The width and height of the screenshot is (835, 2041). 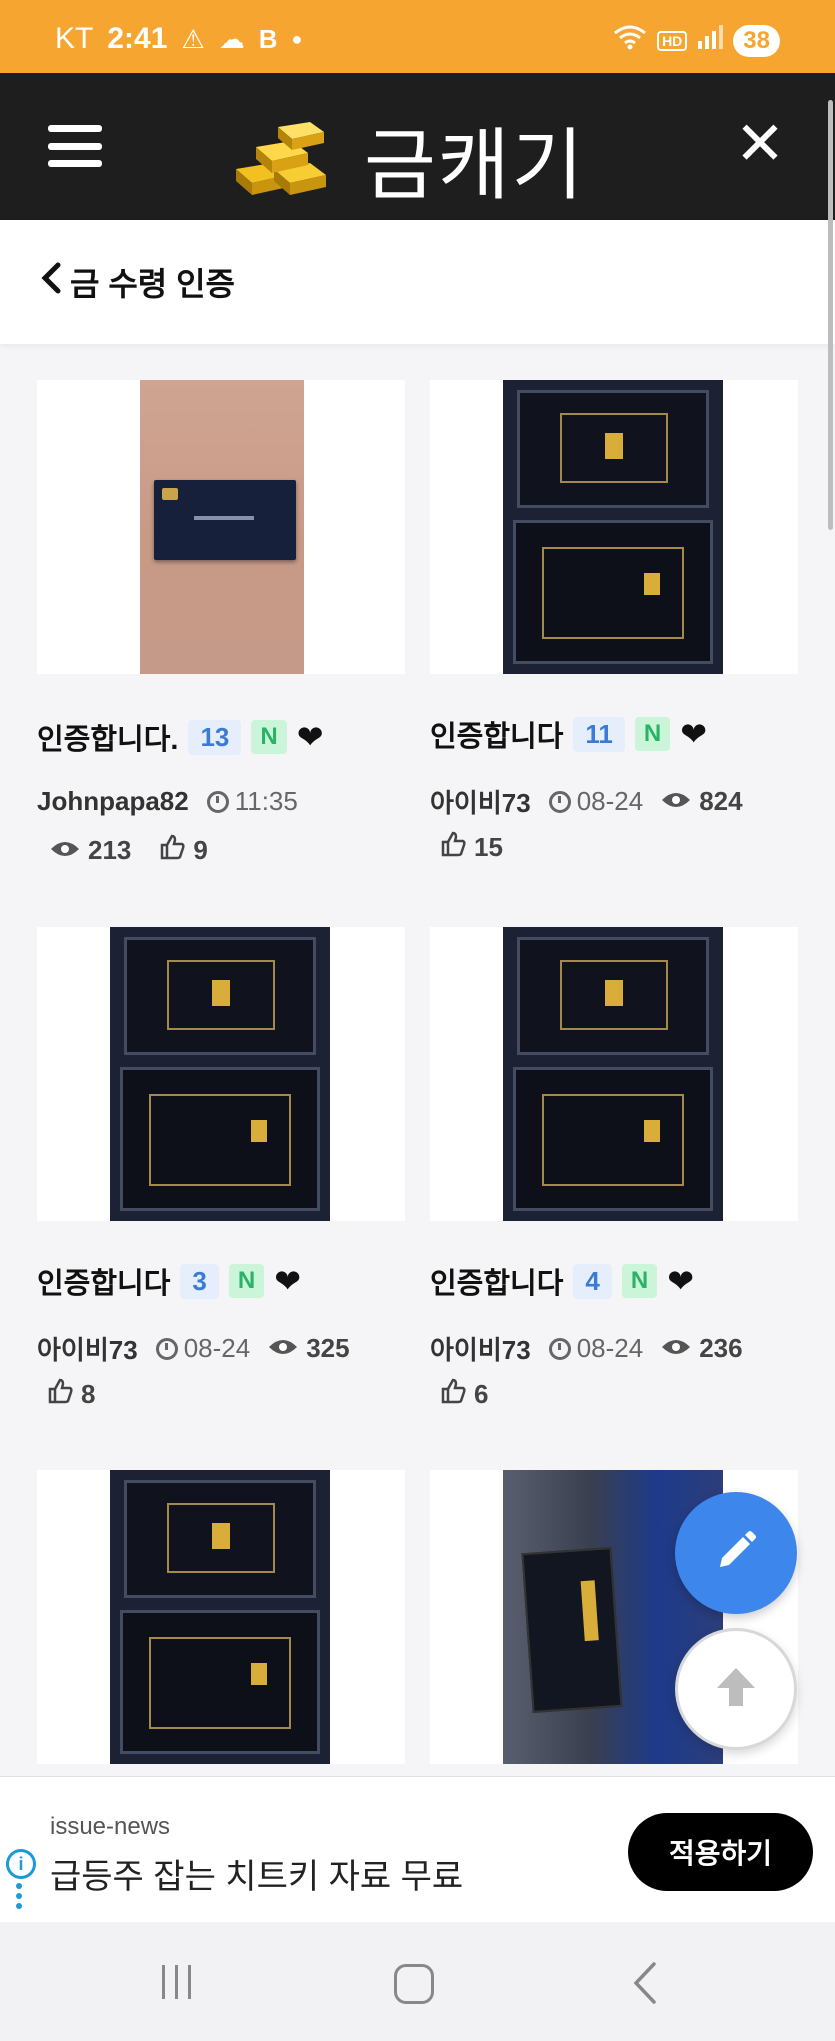 What do you see at coordinates (21, 1864) in the screenshot?
I see `info-icon: i` at bounding box center [21, 1864].